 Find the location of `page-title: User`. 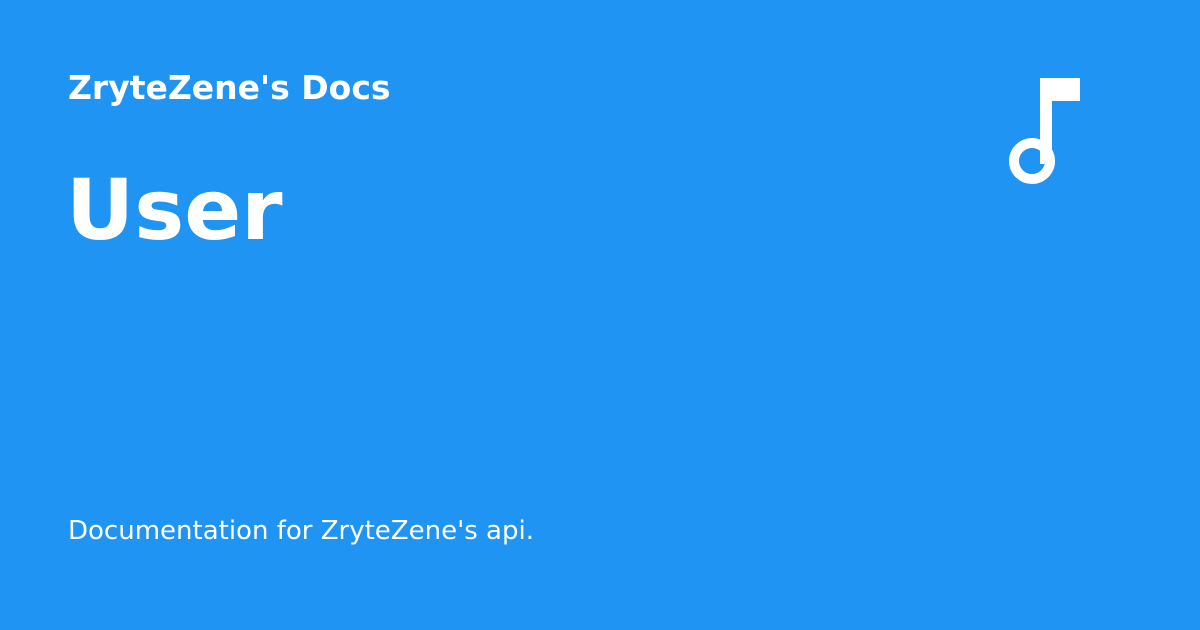

page-title: User is located at coordinates (174, 210).